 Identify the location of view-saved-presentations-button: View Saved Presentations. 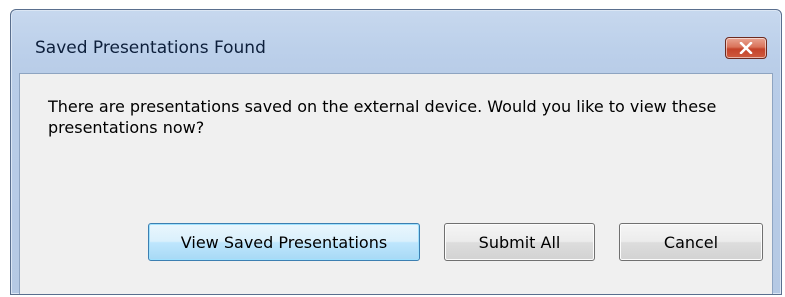
(284, 242).